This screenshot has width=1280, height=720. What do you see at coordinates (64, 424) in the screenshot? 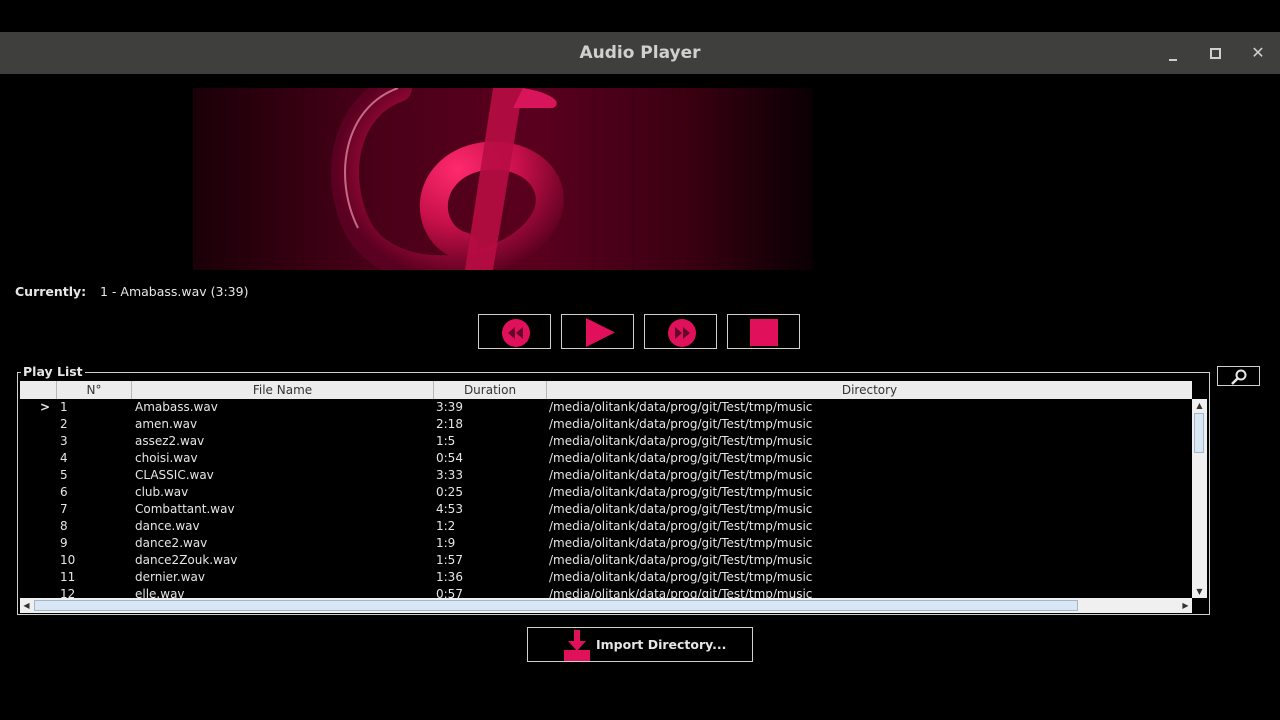
I see `row-number: 2` at bounding box center [64, 424].